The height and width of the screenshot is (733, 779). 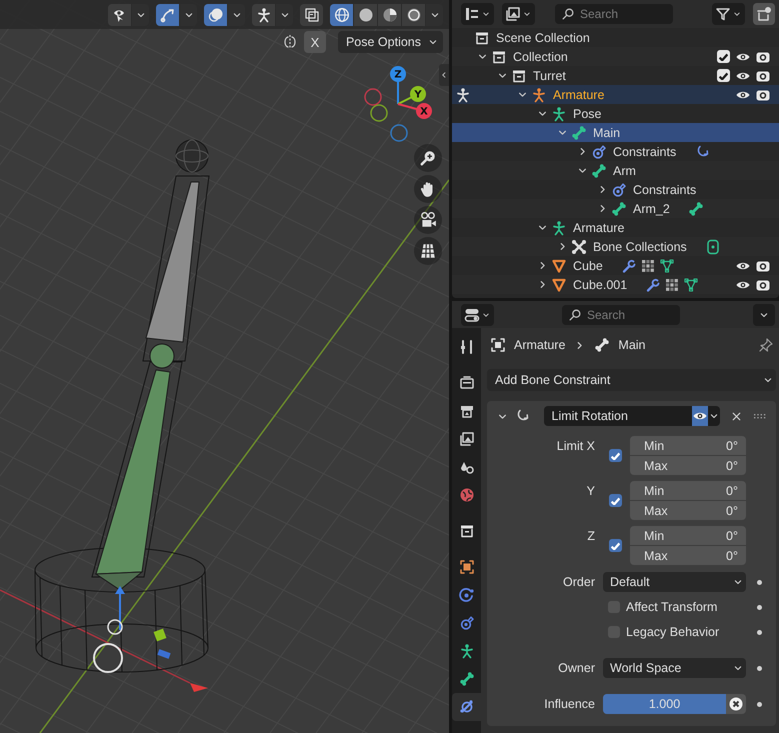 What do you see at coordinates (466, 411) in the screenshot?
I see `printer-icon` at bounding box center [466, 411].